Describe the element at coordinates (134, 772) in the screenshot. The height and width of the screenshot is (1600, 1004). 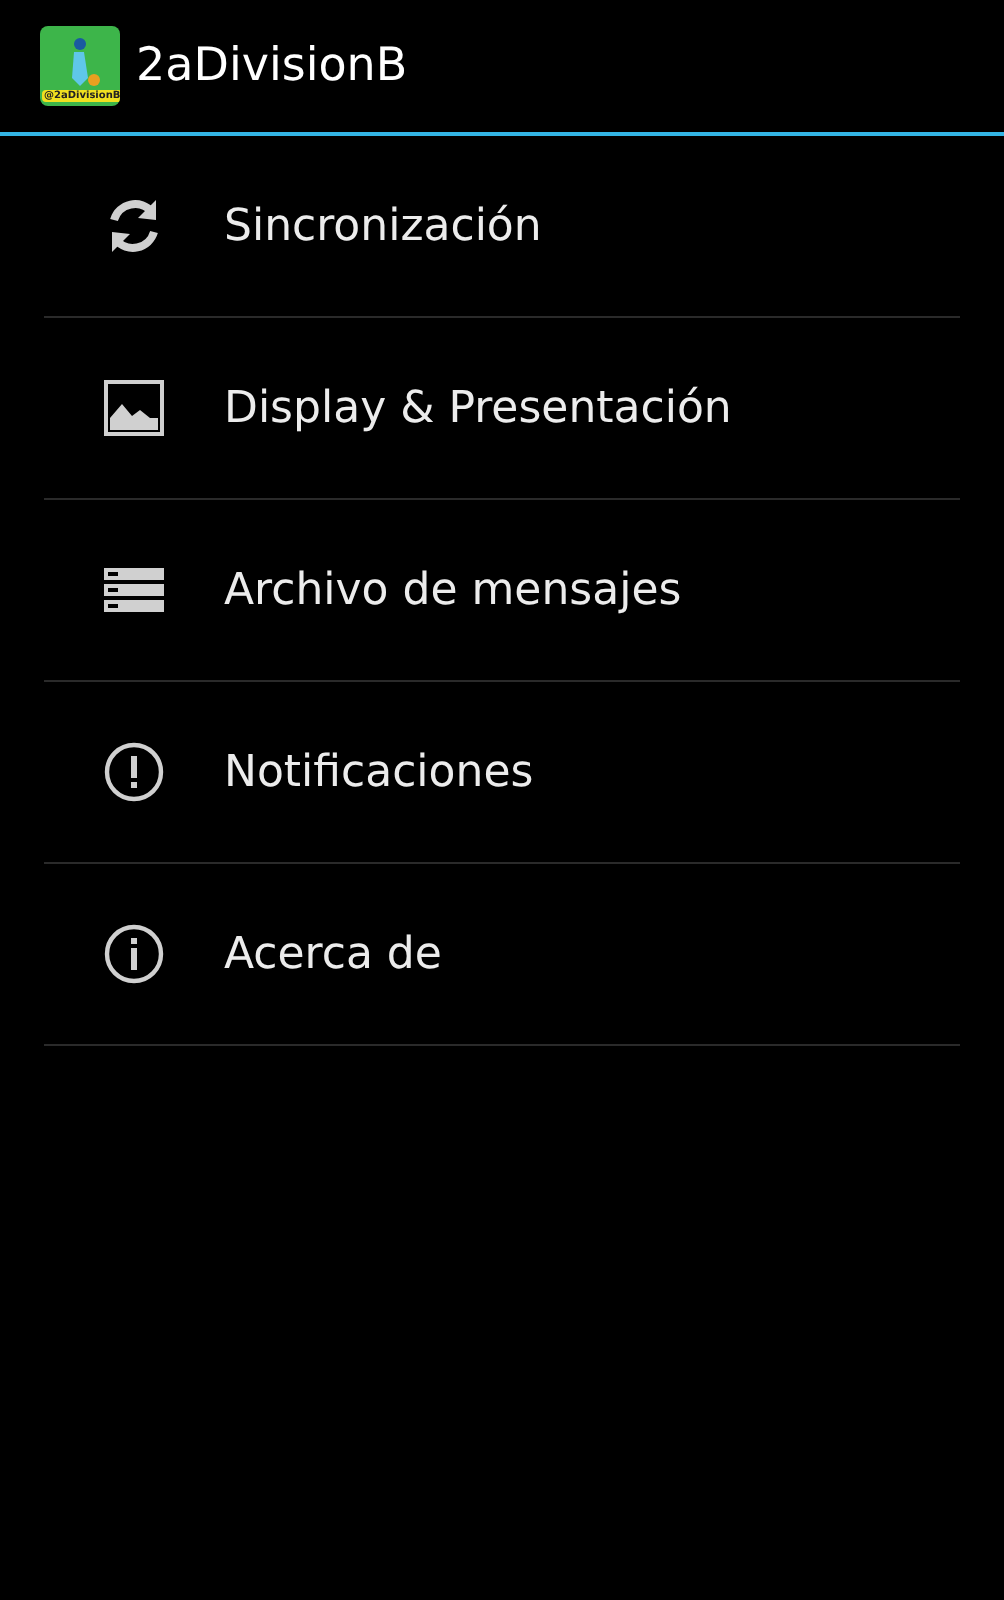
I see `alert-icon` at that location.